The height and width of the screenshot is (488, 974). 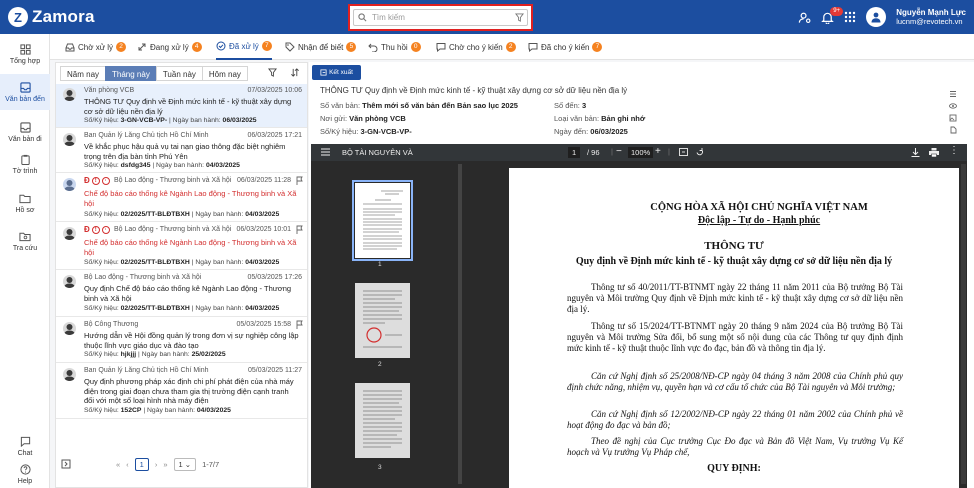 I want to click on tab-count-badge: 5, so click(x=351, y=47).